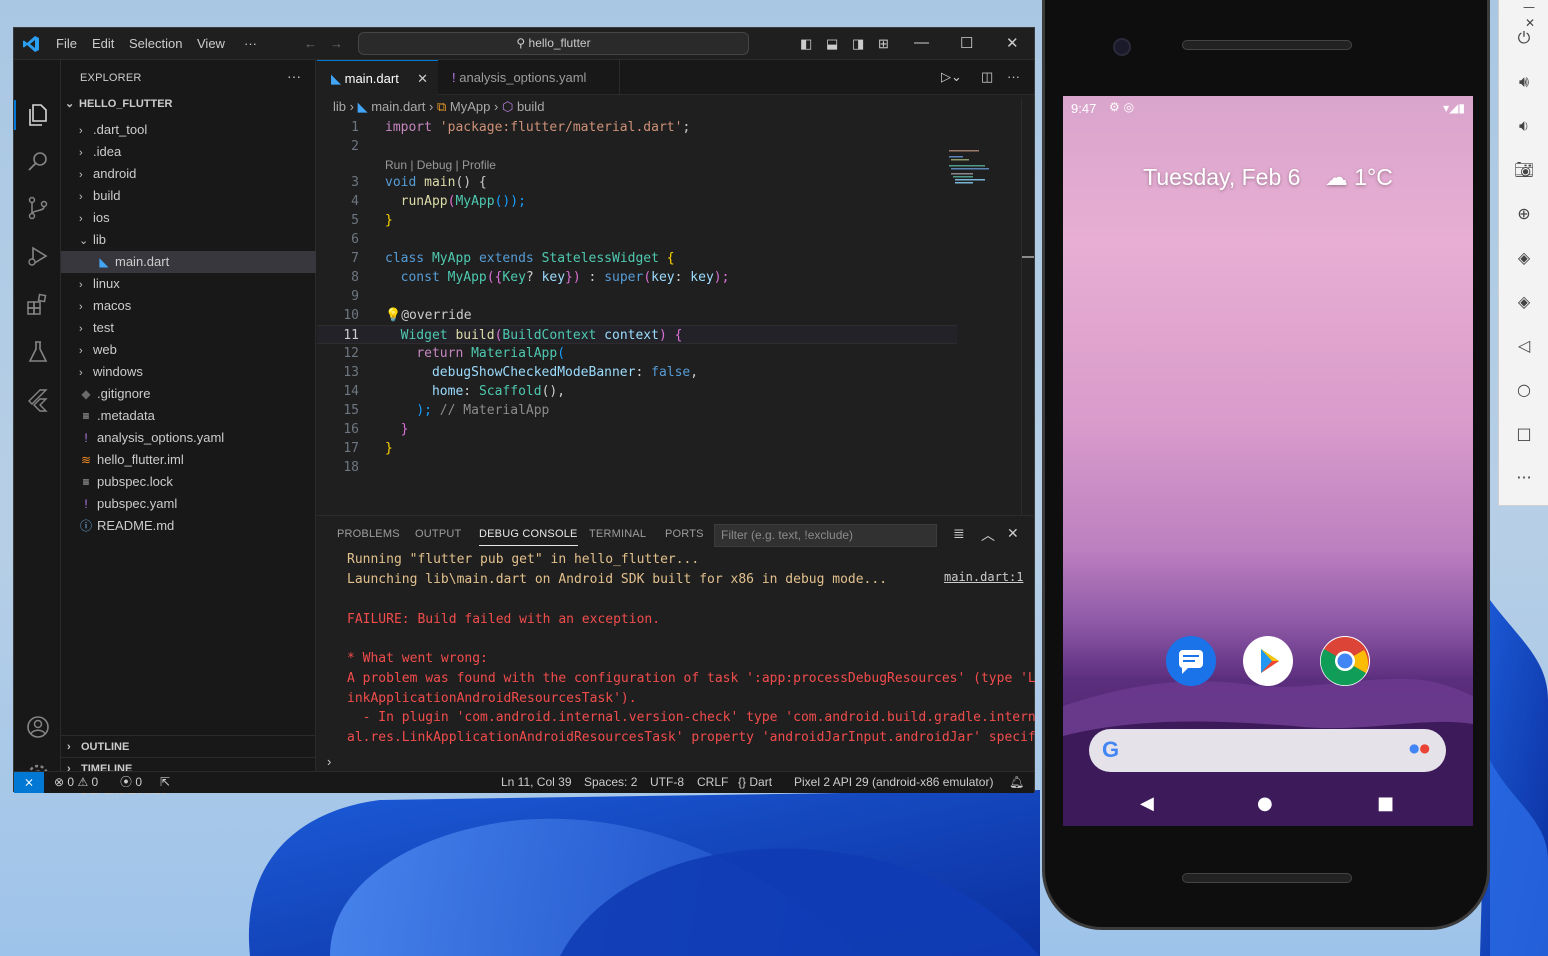 The width and height of the screenshot is (1548, 956). What do you see at coordinates (951, 77) in the screenshot?
I see `run-icon: ▷⌄` at bounding box center [951, 77].